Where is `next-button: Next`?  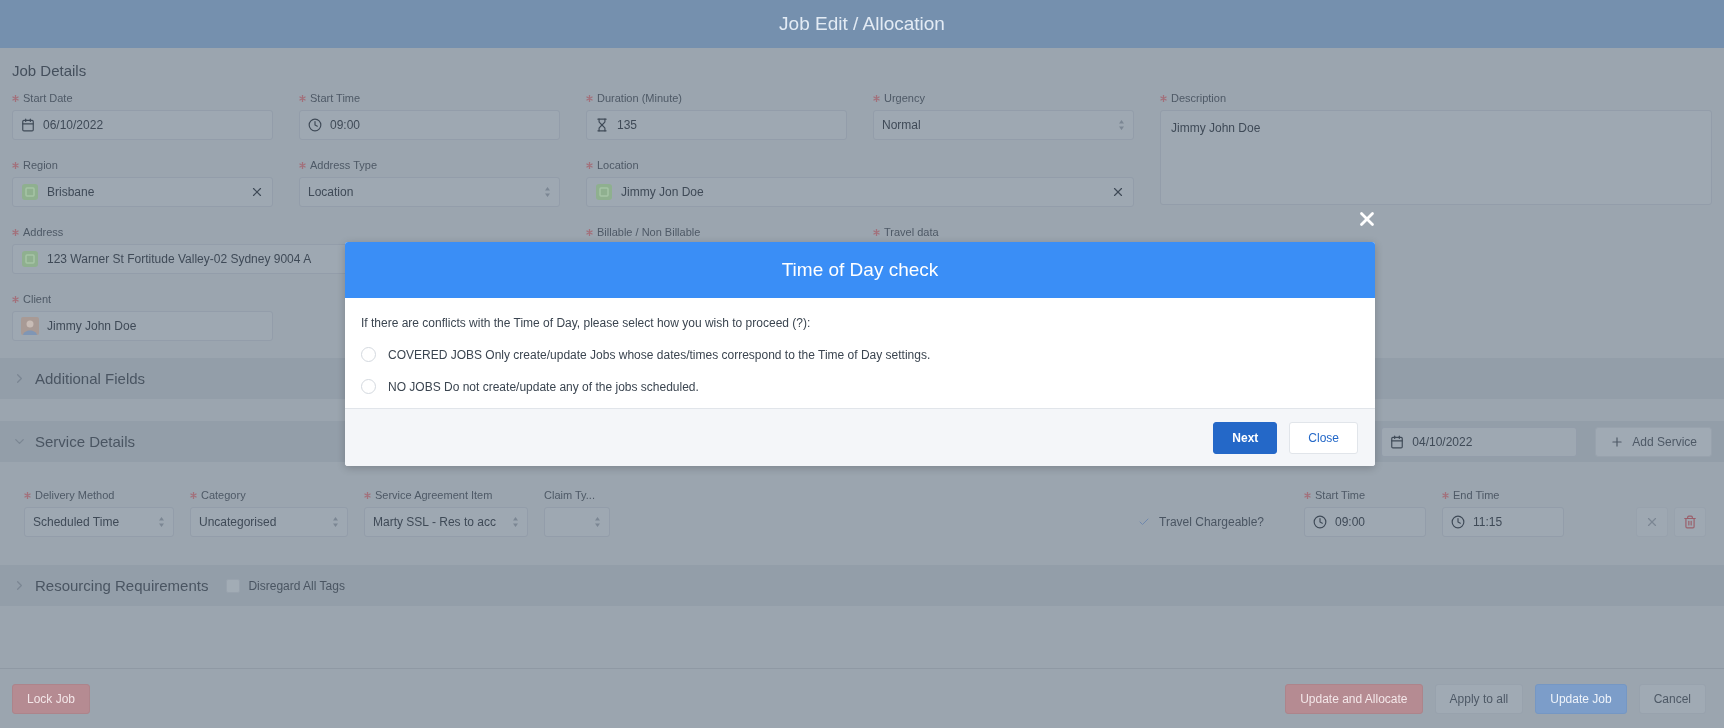 next-button: Next is located at coordinates (1245, 437).